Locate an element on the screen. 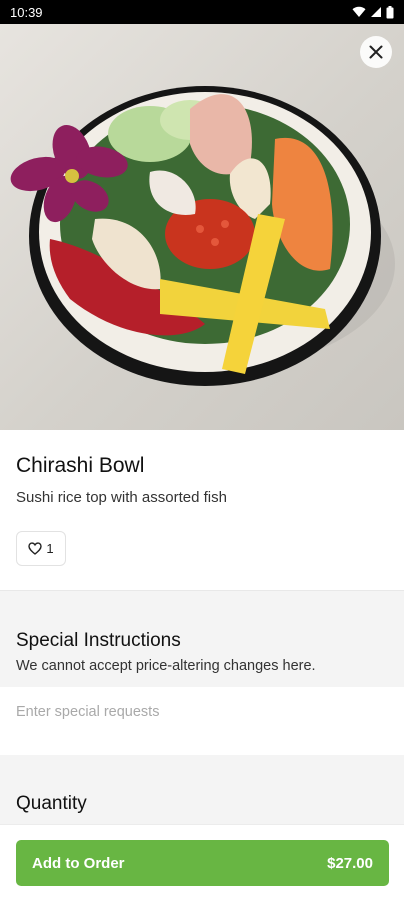 The image size is (404, 900). favorite-count: 1 is located at coordinates (50, 548).